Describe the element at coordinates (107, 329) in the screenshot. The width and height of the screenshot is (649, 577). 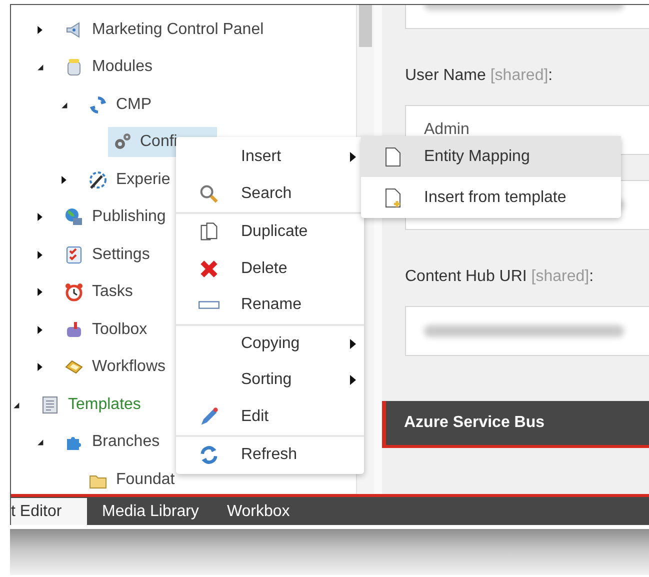
I see `tree-item: Toolbox` at that location.